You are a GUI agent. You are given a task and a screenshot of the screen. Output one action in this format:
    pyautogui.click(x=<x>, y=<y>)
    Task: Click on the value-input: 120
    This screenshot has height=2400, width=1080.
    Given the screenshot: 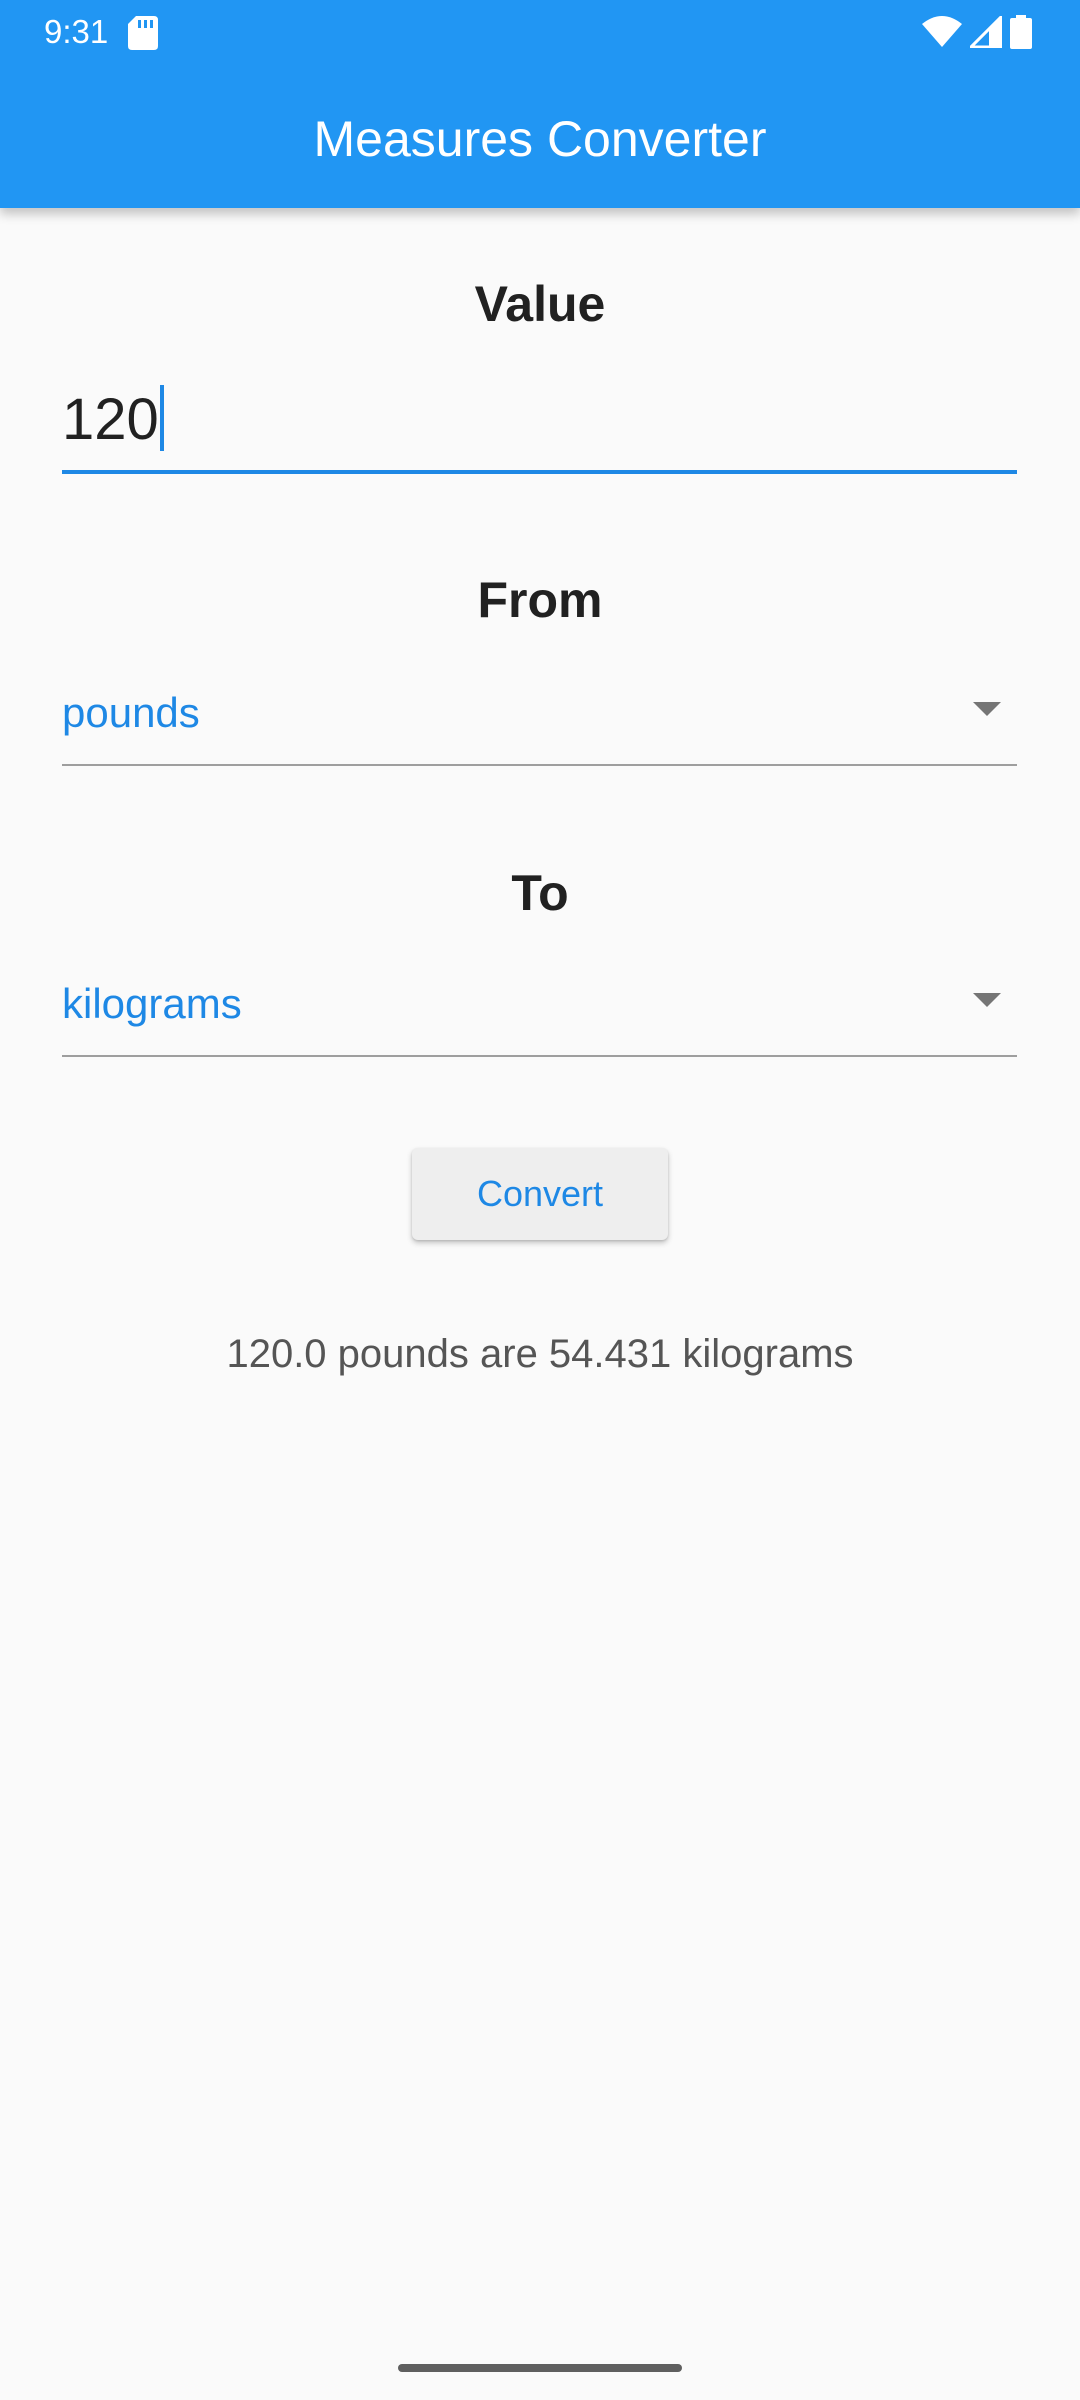 What is the action you would take?
    pyautogui.click(x=539, y=422)
    